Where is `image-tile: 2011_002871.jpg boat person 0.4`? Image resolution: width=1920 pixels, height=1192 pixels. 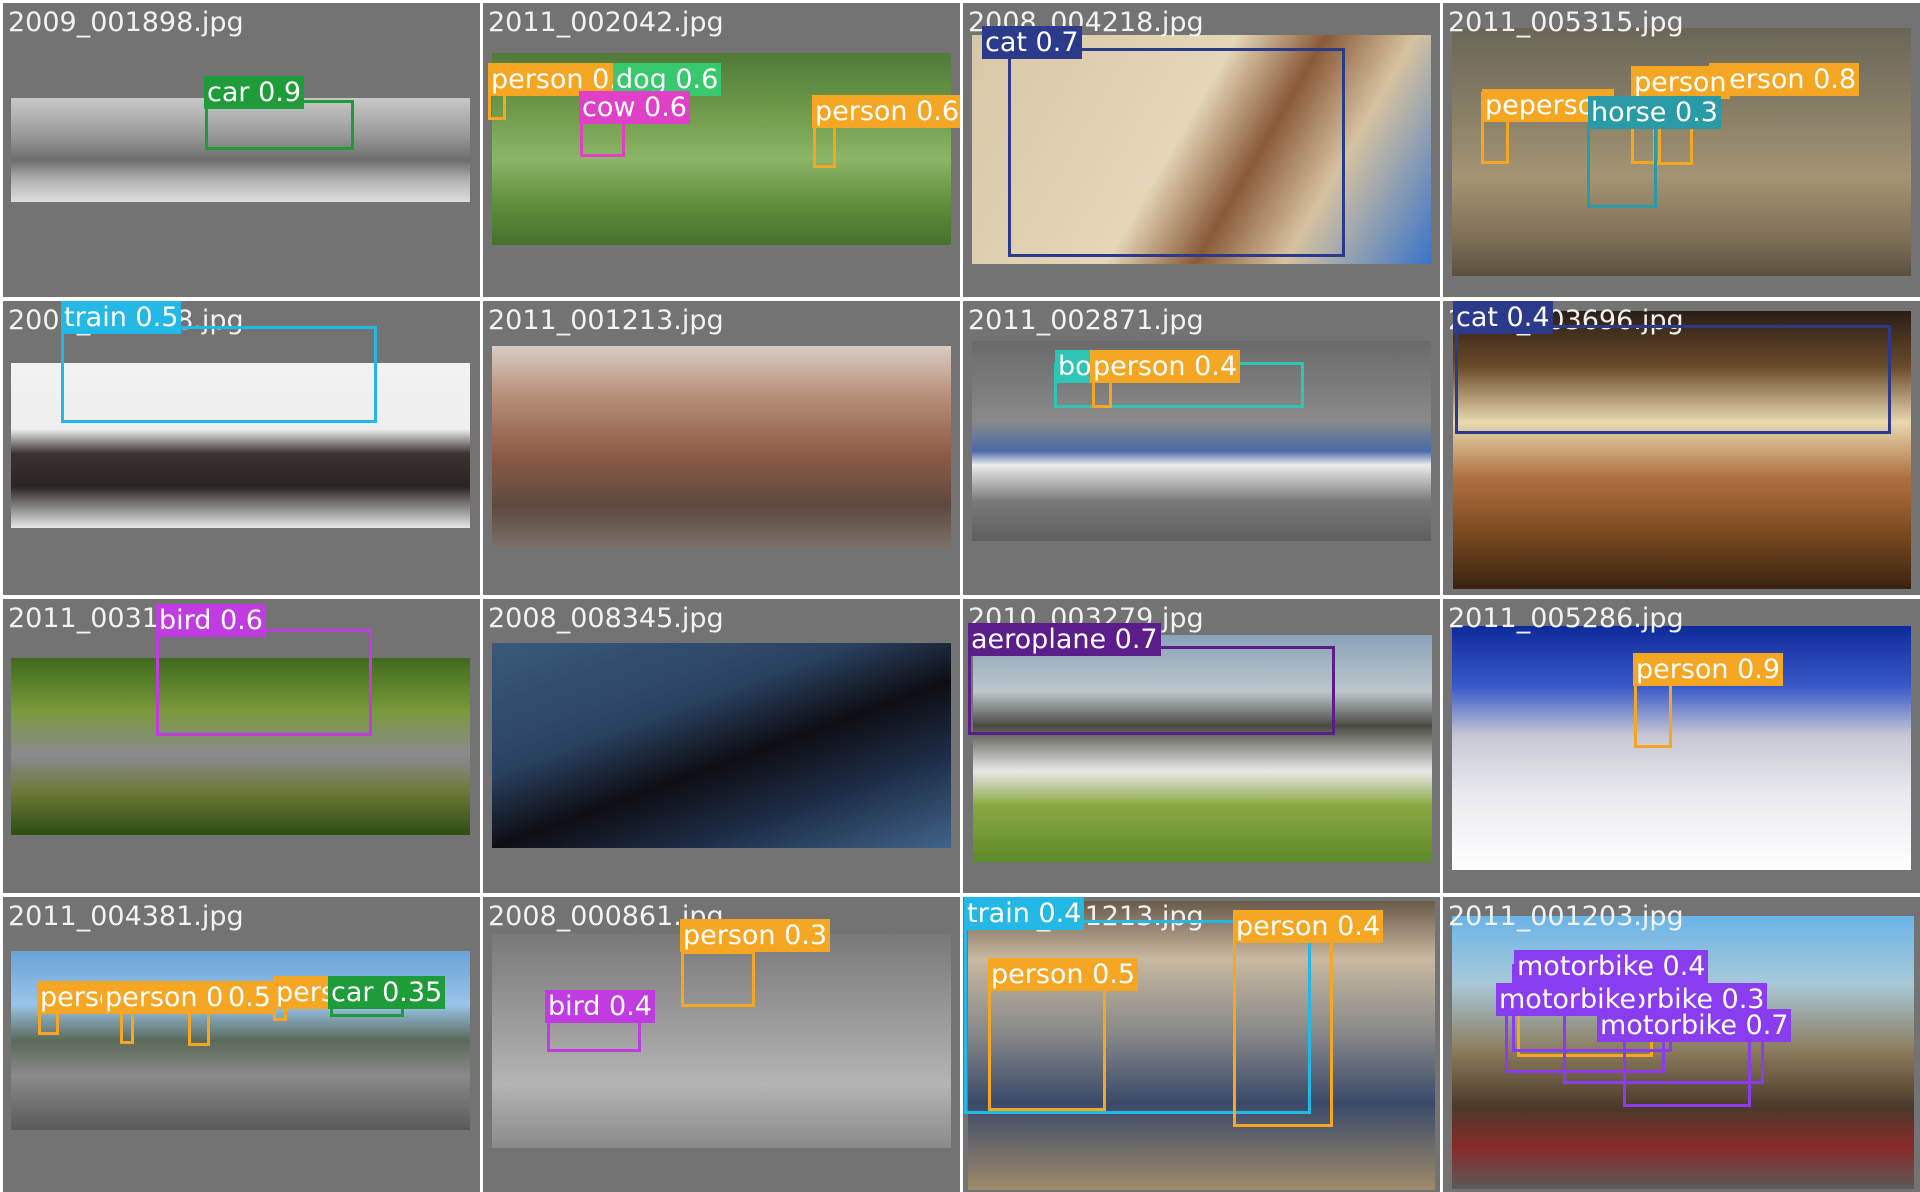 image-tile: 2011_002871.jpg boat person 0.4 is located at coordinates (1201, 448).